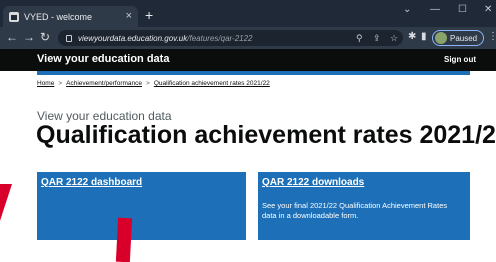 The height and width of the screenshot is (262, 496). What do you see at coordinates (266, 135) in the screenshot?
I see `page-title: Qualification achievement rates 2021/22` at bounding box center [266, 135].